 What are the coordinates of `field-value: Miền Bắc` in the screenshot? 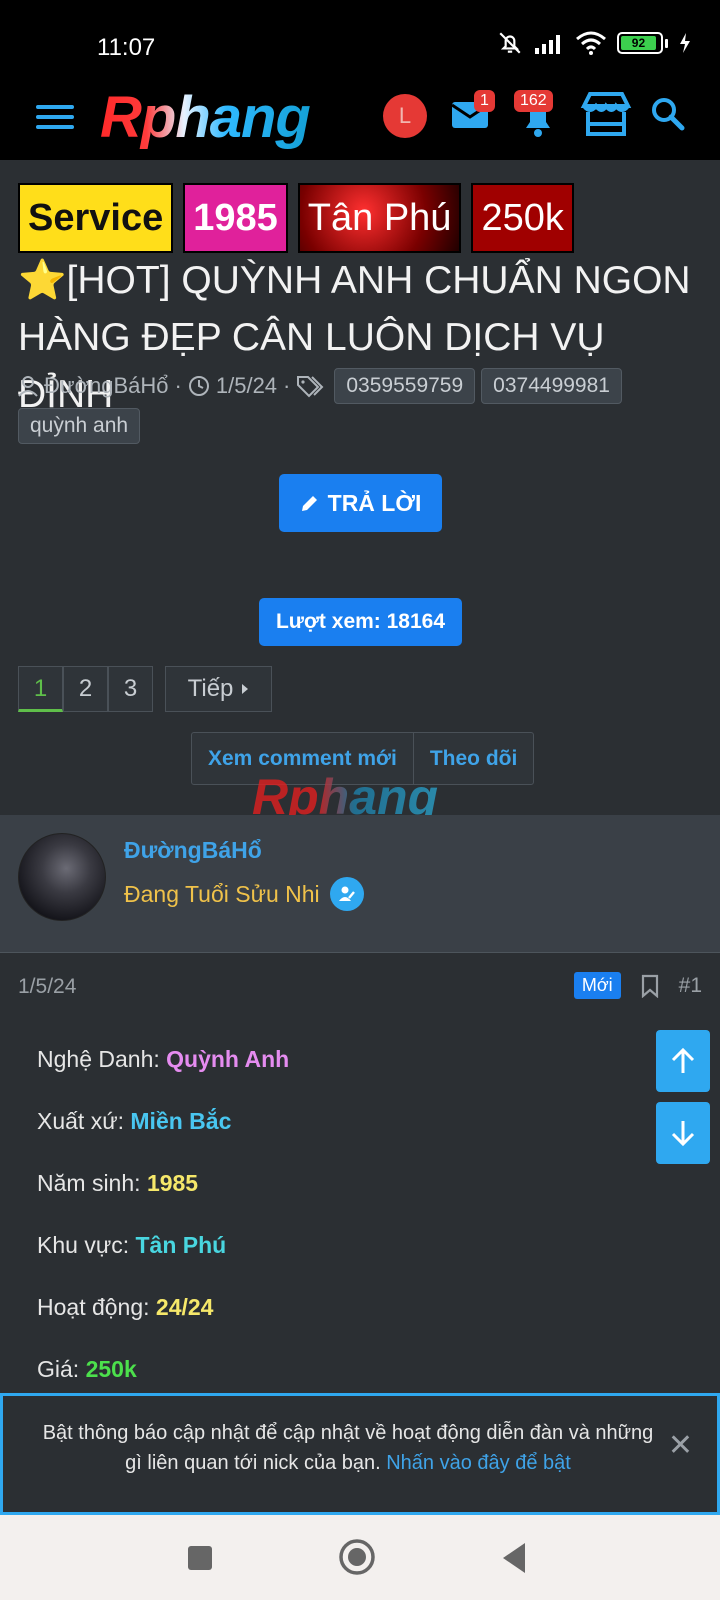 It's located at (181, 1121).